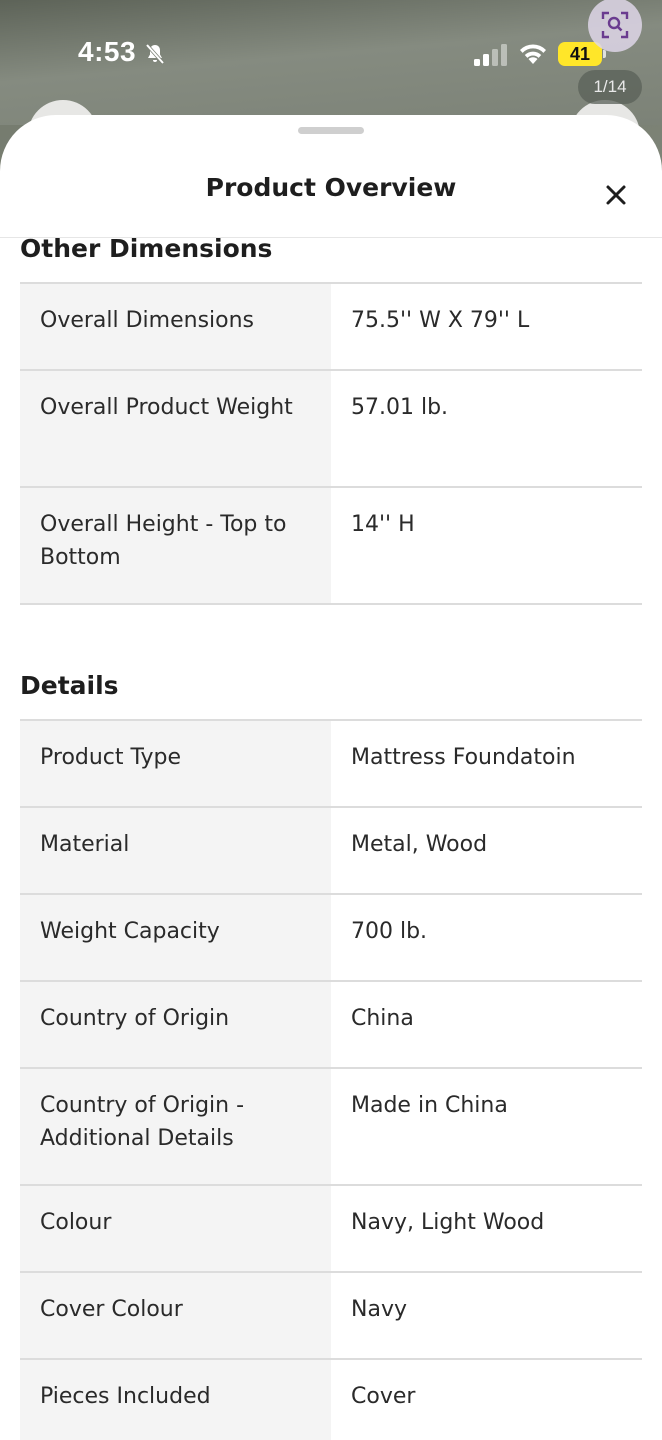  I want to click on status-bar: 4:53 41, so click(331, 55).